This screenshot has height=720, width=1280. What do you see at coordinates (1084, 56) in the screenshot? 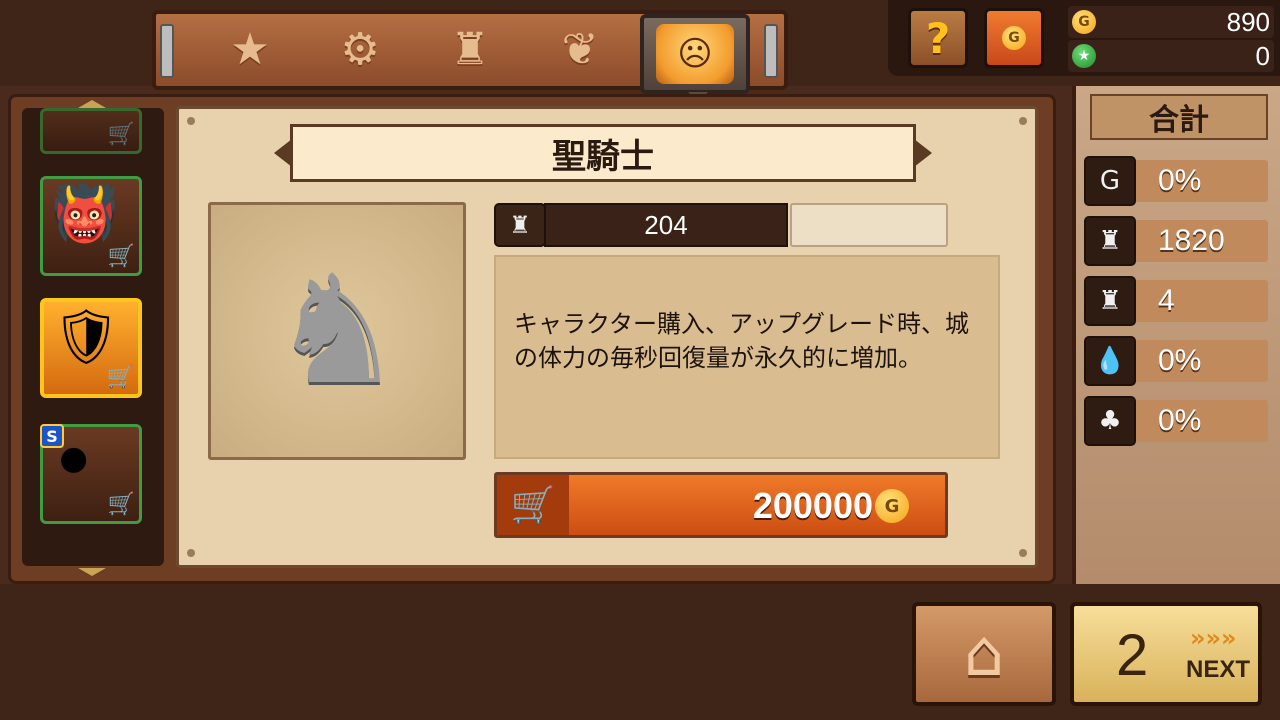
I see `star-coin-icon: ★` at bounding box center [1084, 56].